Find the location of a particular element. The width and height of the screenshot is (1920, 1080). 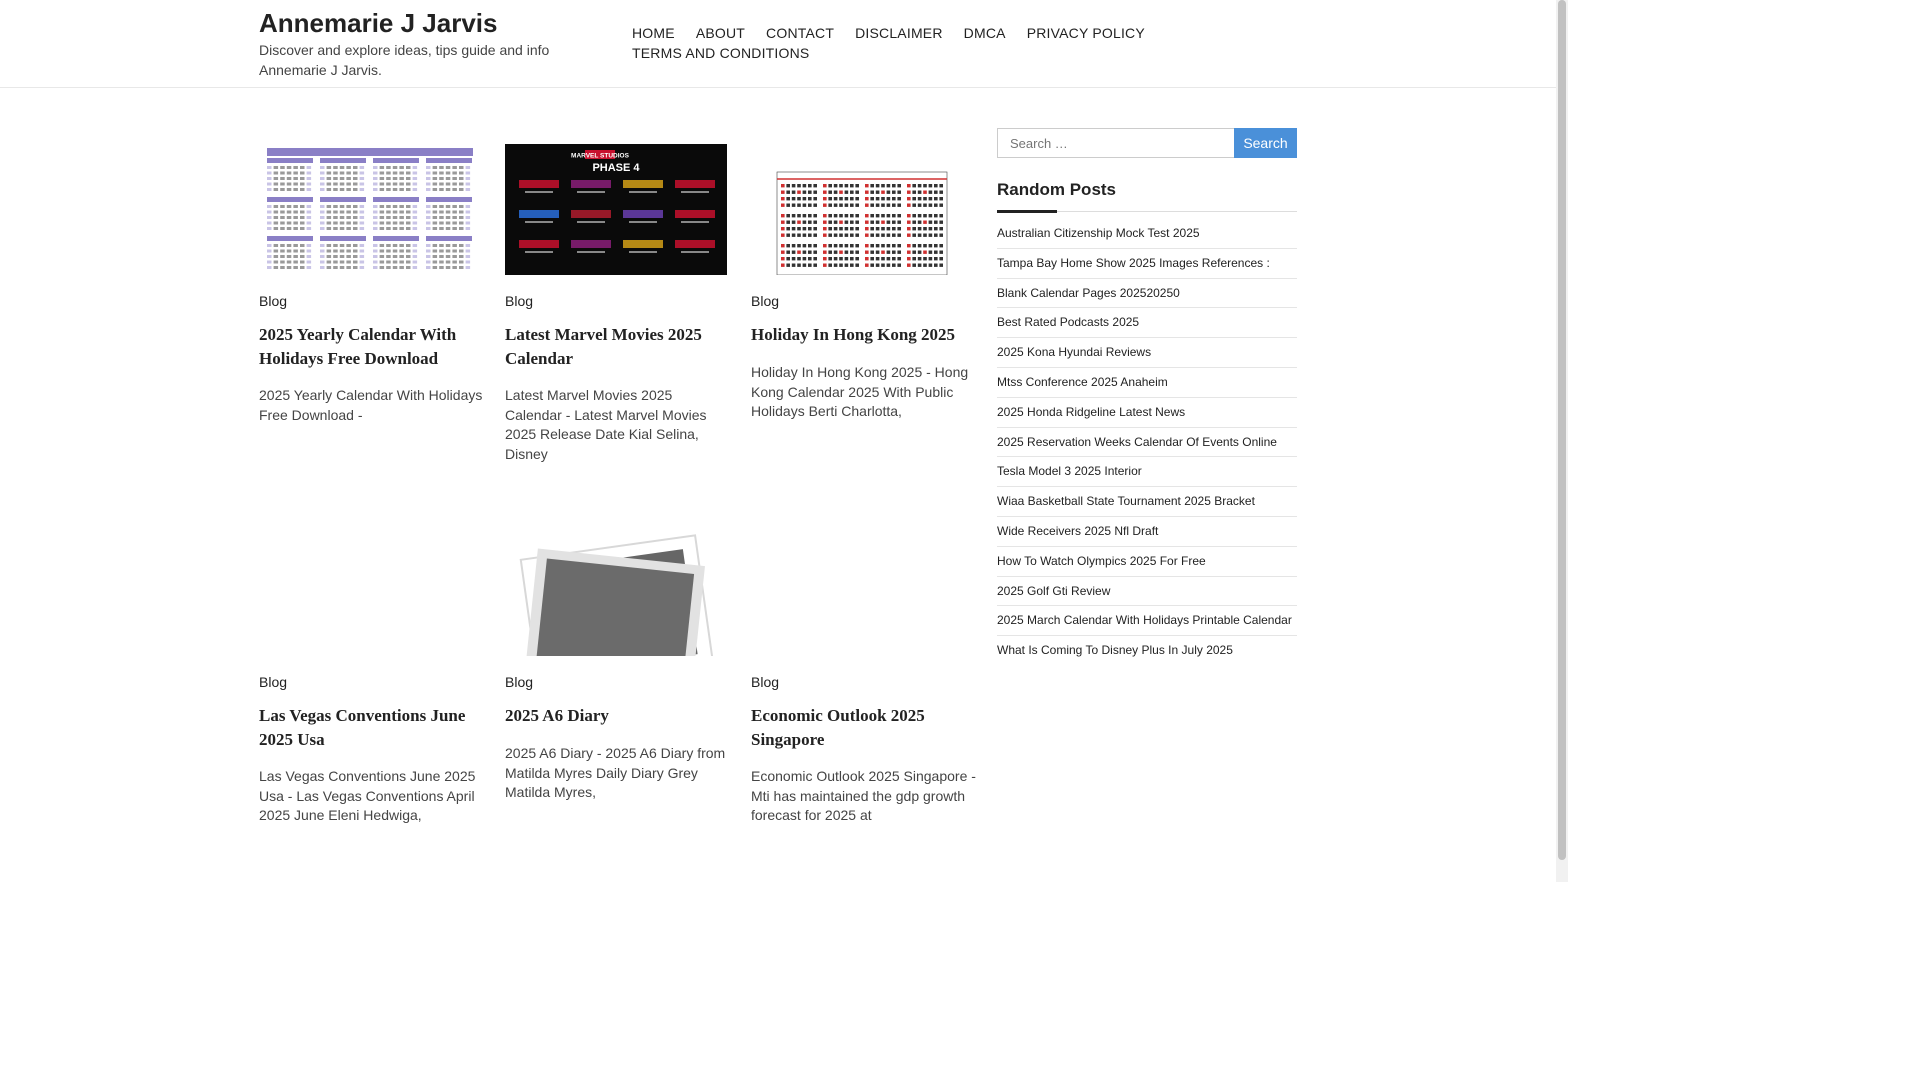

post-thumbnail-calendar is located at coordinates (370, 209).